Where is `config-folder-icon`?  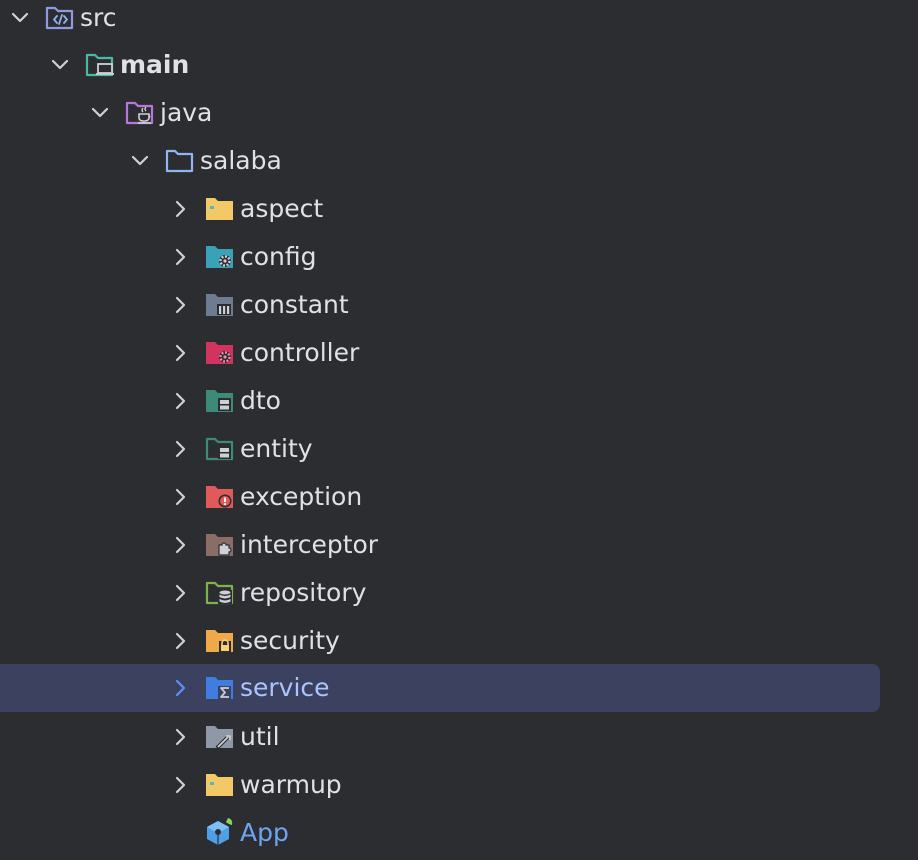 config-folder-icon is located at coordinates (220, 257).